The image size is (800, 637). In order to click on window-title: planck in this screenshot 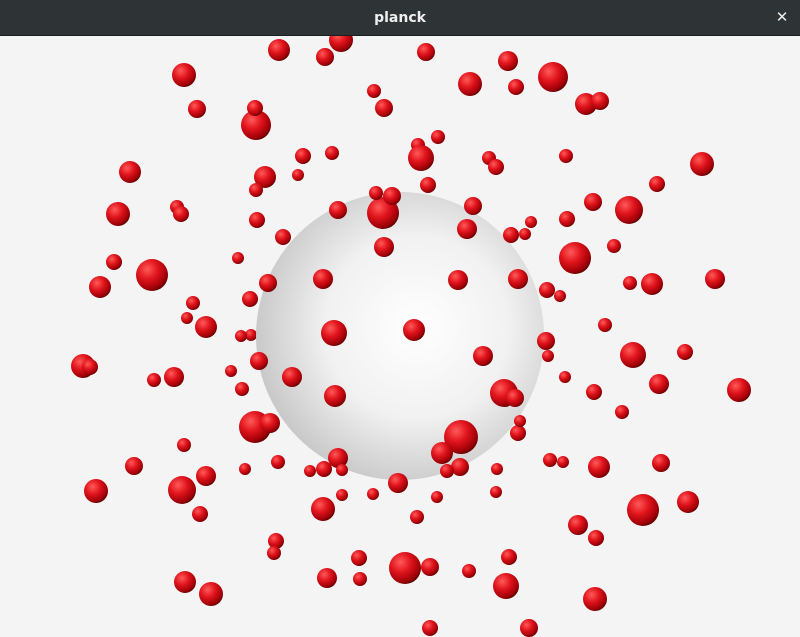, I will do `click(400, 17)`.